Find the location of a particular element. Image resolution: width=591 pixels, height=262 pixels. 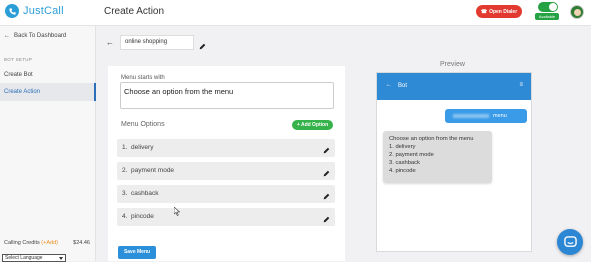

availability-badge: Available is located at coordinates (547, 16).